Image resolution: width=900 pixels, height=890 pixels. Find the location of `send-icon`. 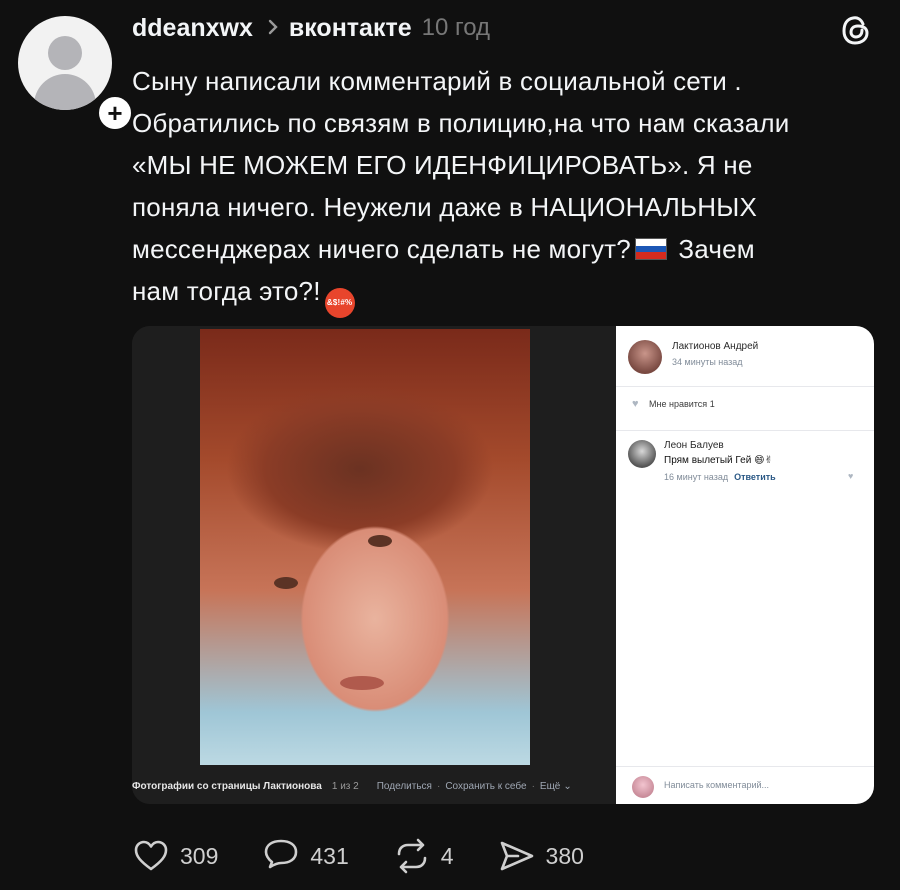

send-icon is located at coordinates (516, 856).